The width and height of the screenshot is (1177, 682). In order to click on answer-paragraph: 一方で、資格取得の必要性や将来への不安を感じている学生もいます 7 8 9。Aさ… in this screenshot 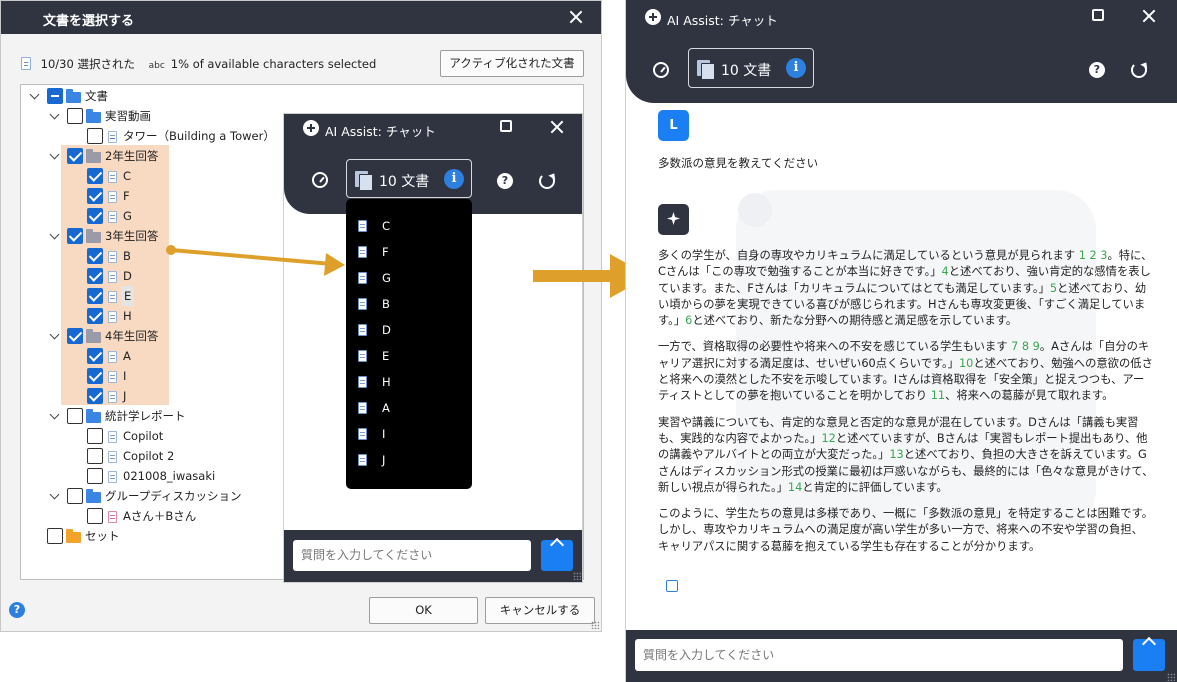, I will do `click(906, 371)`.